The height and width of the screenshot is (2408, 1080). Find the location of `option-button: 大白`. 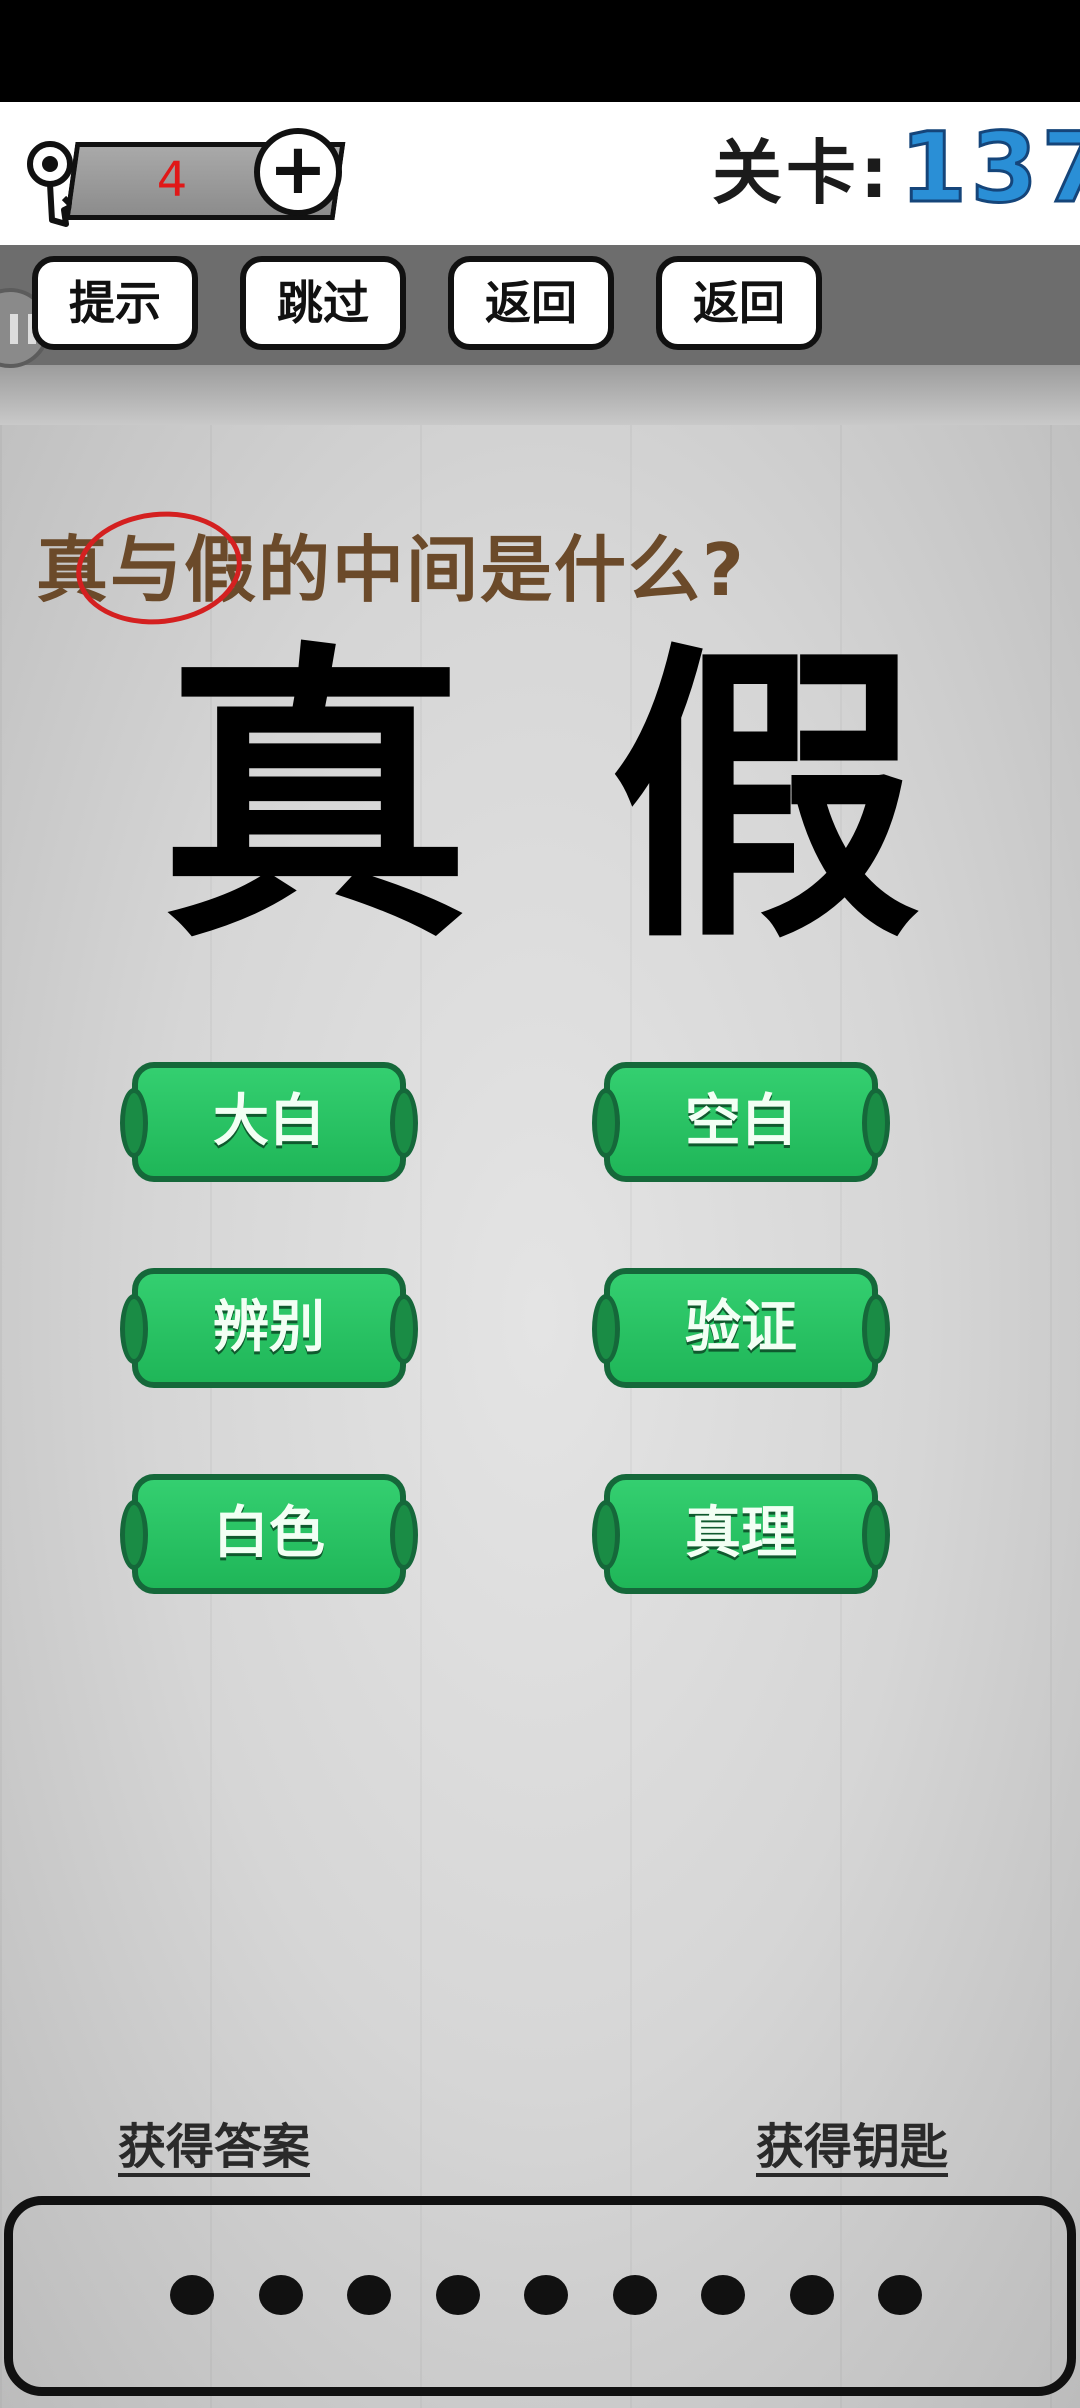

option-button: 大白 is located at coordinates (269, 1123).